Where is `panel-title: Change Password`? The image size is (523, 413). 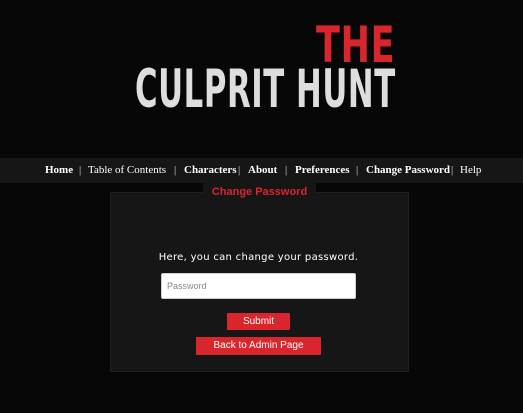 panel-title: Change Password is located at coordinates (259, 192).